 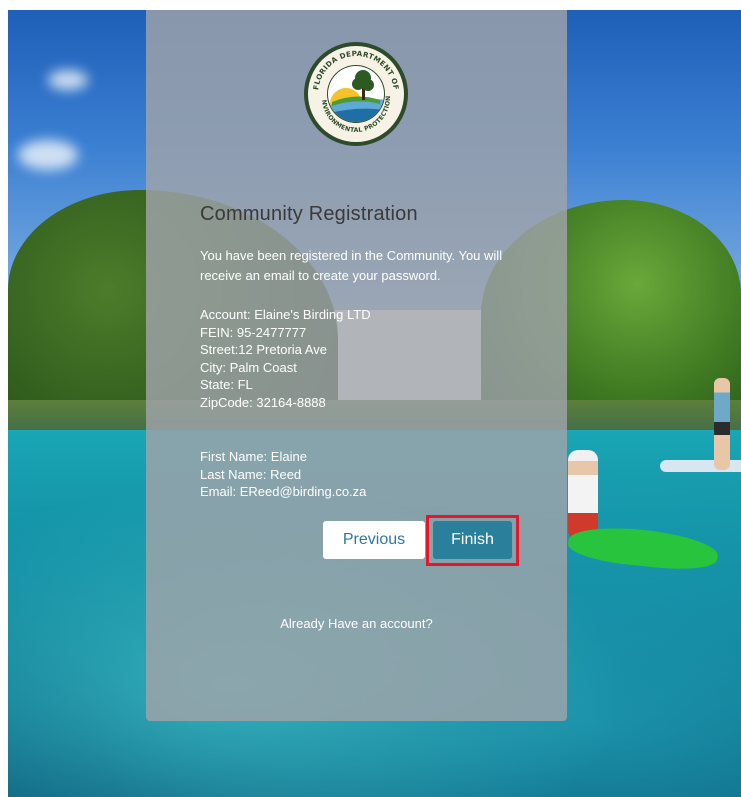 I want to click on account-zip: ZipCode: 32164-8888, so click(x=263, y=402).